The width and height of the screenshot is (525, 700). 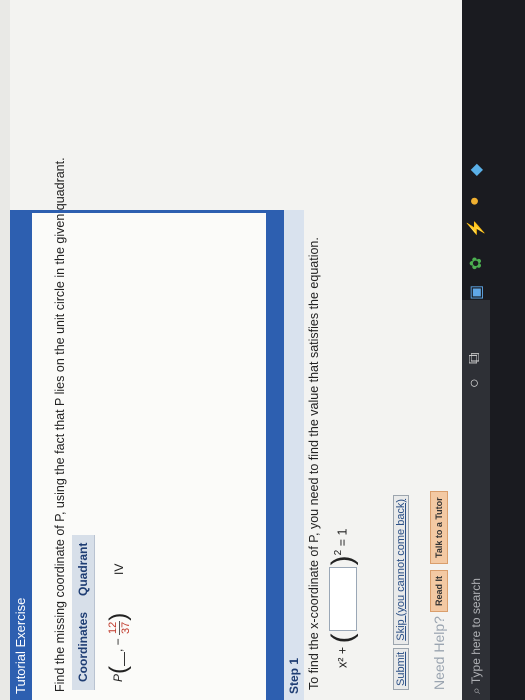 I want to click on missing-coordinate-blank, so click(x=119, y=658).